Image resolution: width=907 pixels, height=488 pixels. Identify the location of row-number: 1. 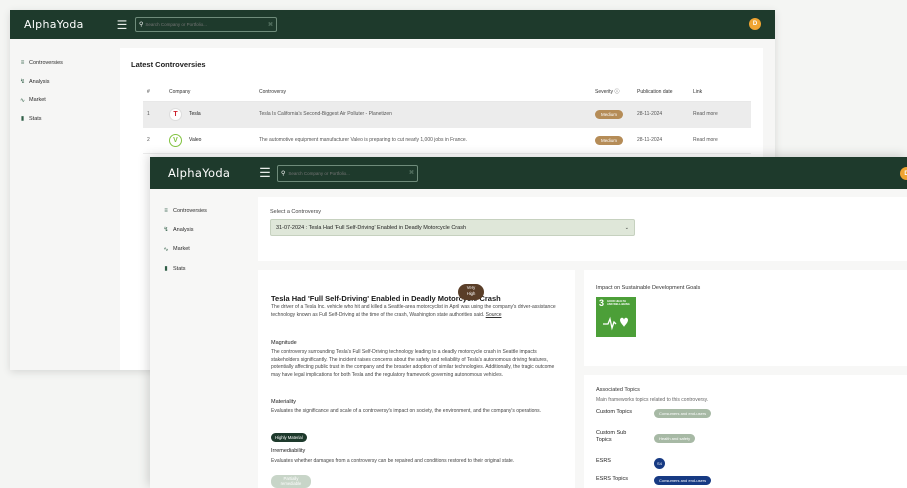
(154, 114).